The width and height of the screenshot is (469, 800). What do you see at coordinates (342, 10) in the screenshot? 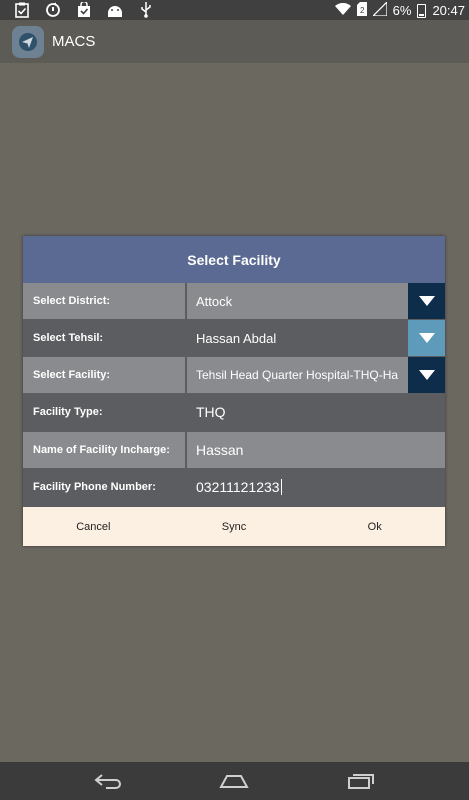
I see `wifi-icon` at bounding box center [342, 10].